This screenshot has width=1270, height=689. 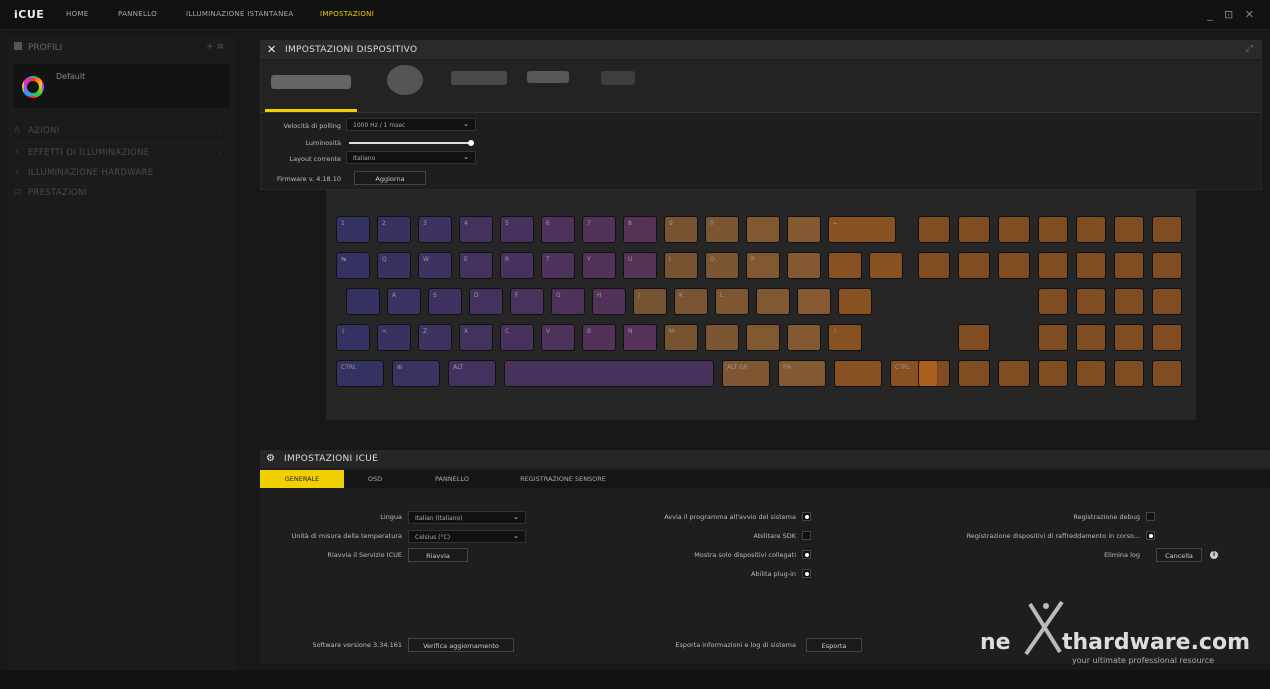 I want to click on sidebar-item-effetti: ⚡ EFFETTI DI ILLUMINAZIONE ›, so click(x=122, y=157).